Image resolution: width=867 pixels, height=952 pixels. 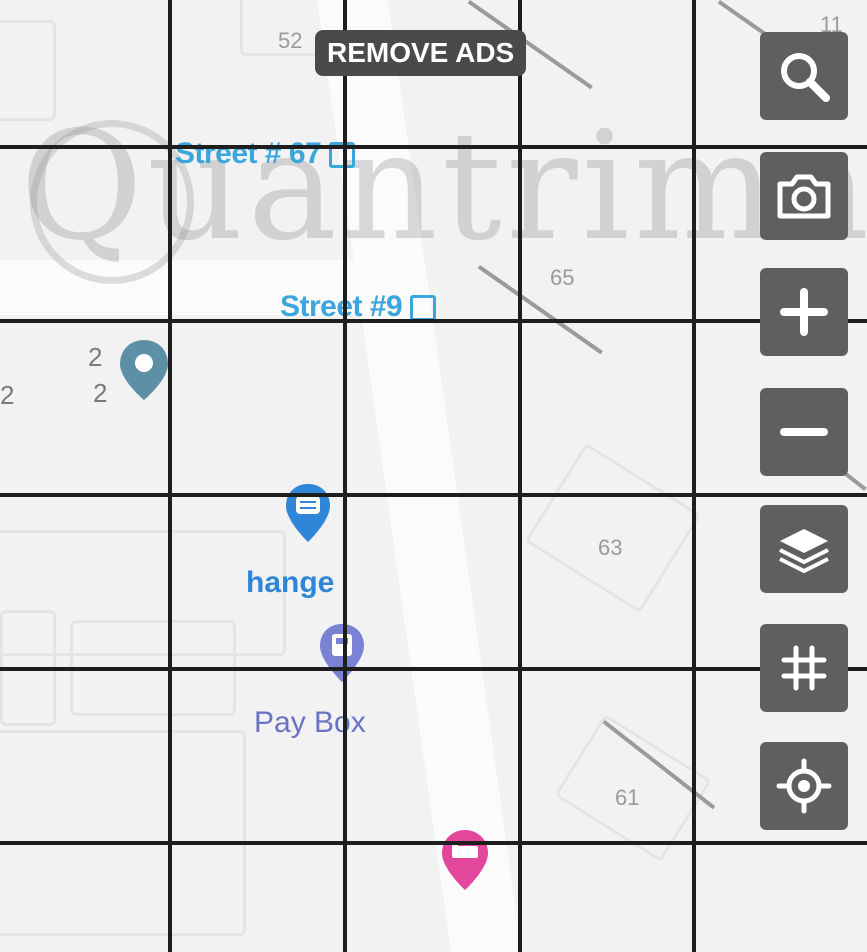 What do you see at coordinates (290, 40) in the screenshot?
I see `house-number: 52` at bounding box center [290, 40].